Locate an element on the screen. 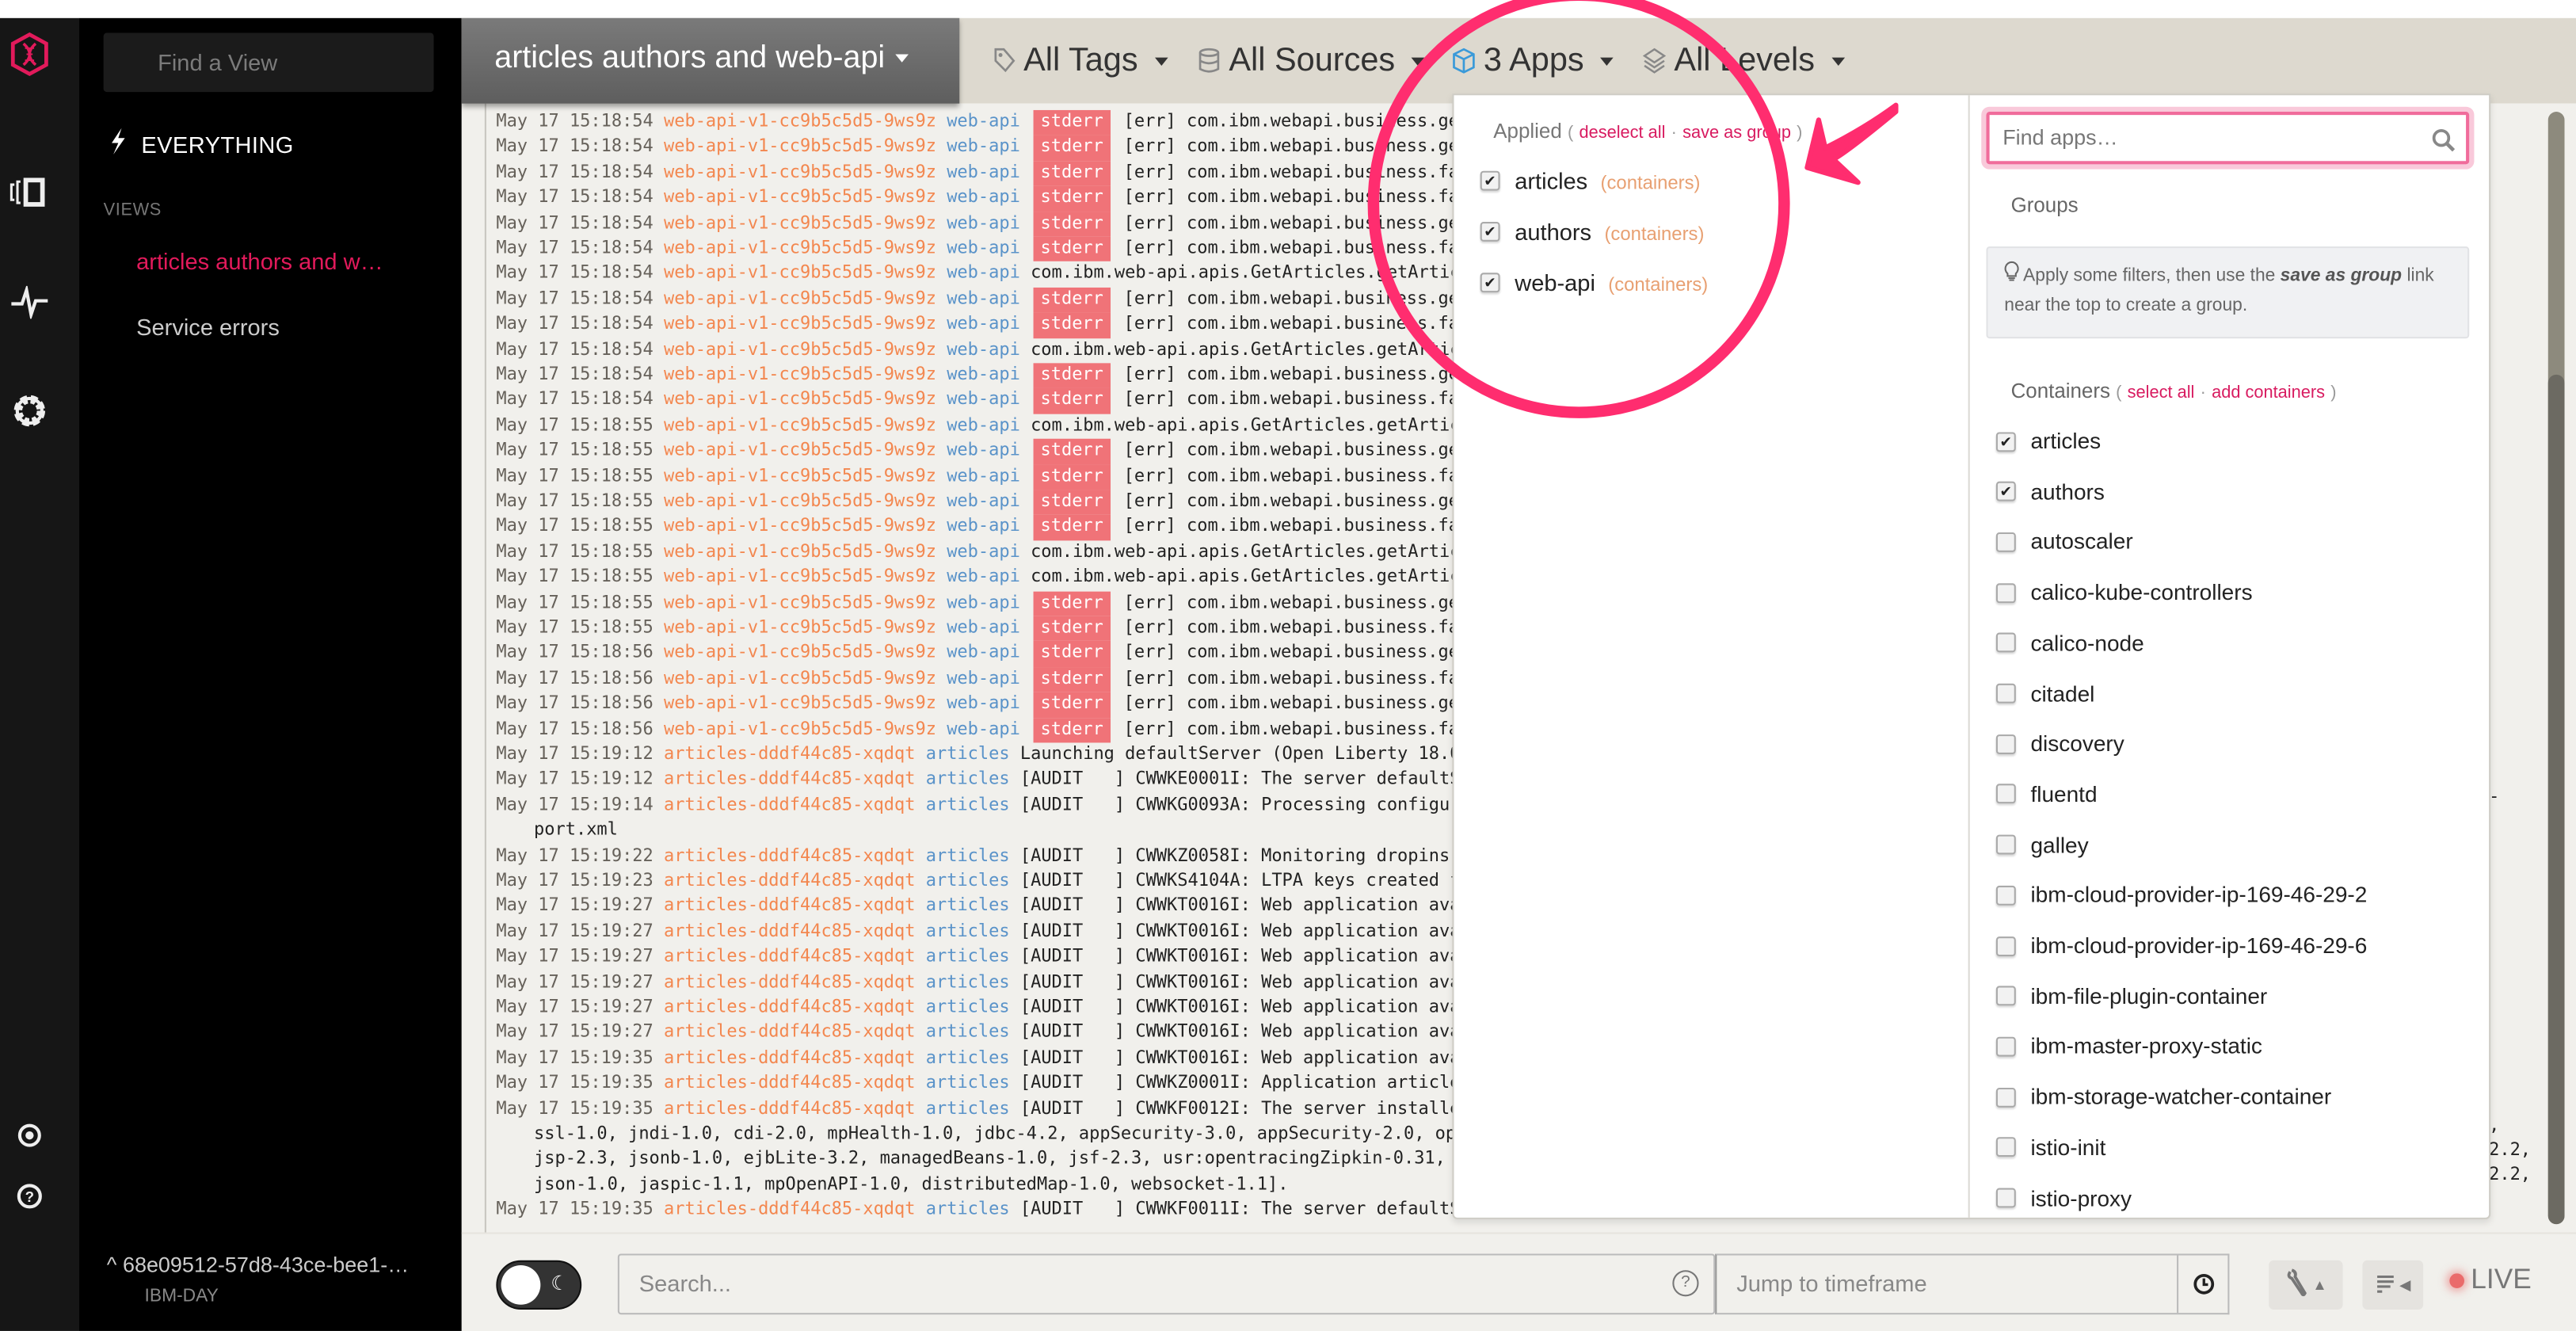 The width and height of the screenshot is (2576, 1331). container-item: ibm-storage-watcher-container is located at coordinates (2163, 1097).